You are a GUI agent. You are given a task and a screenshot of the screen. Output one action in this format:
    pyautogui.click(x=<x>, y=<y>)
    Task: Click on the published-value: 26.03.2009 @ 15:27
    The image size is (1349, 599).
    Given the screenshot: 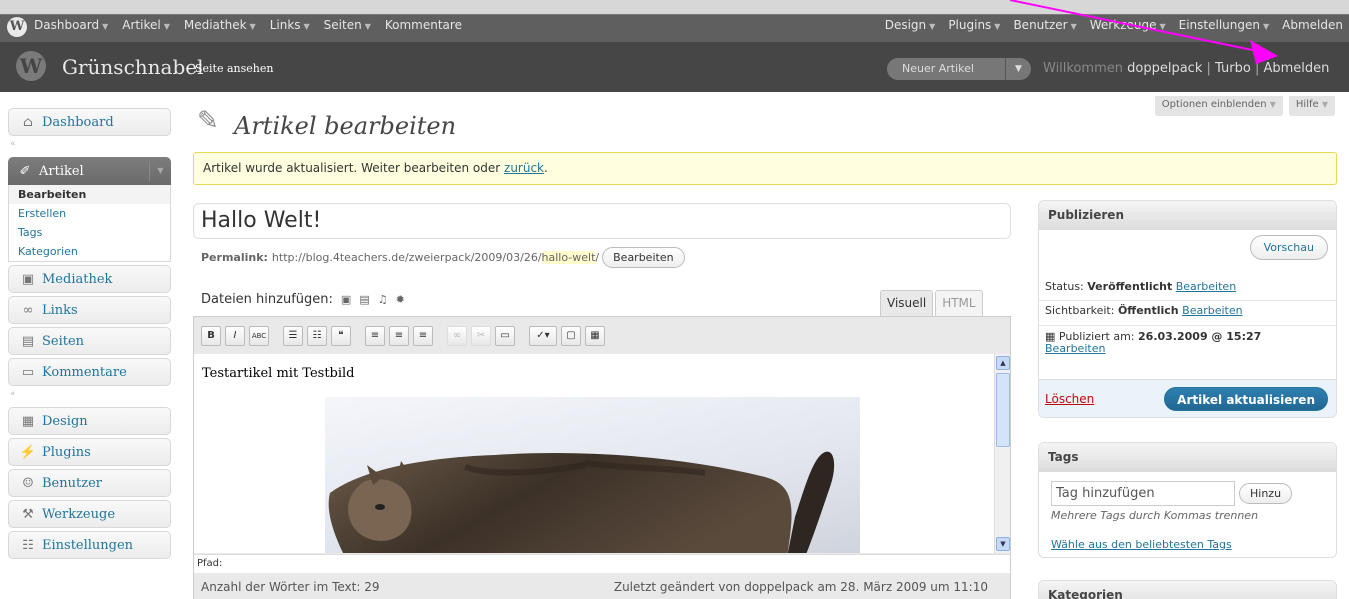 What is the action you would take?
    pyautogui.click(x=1200, y=336)
    